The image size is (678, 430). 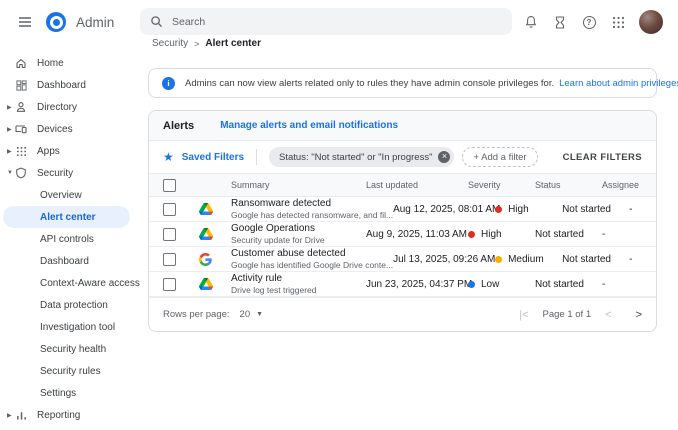 What do you see at coordinates (523, 315) in the screenshot?
I see `first-page-button: |<` at bounding box center [523, 315].